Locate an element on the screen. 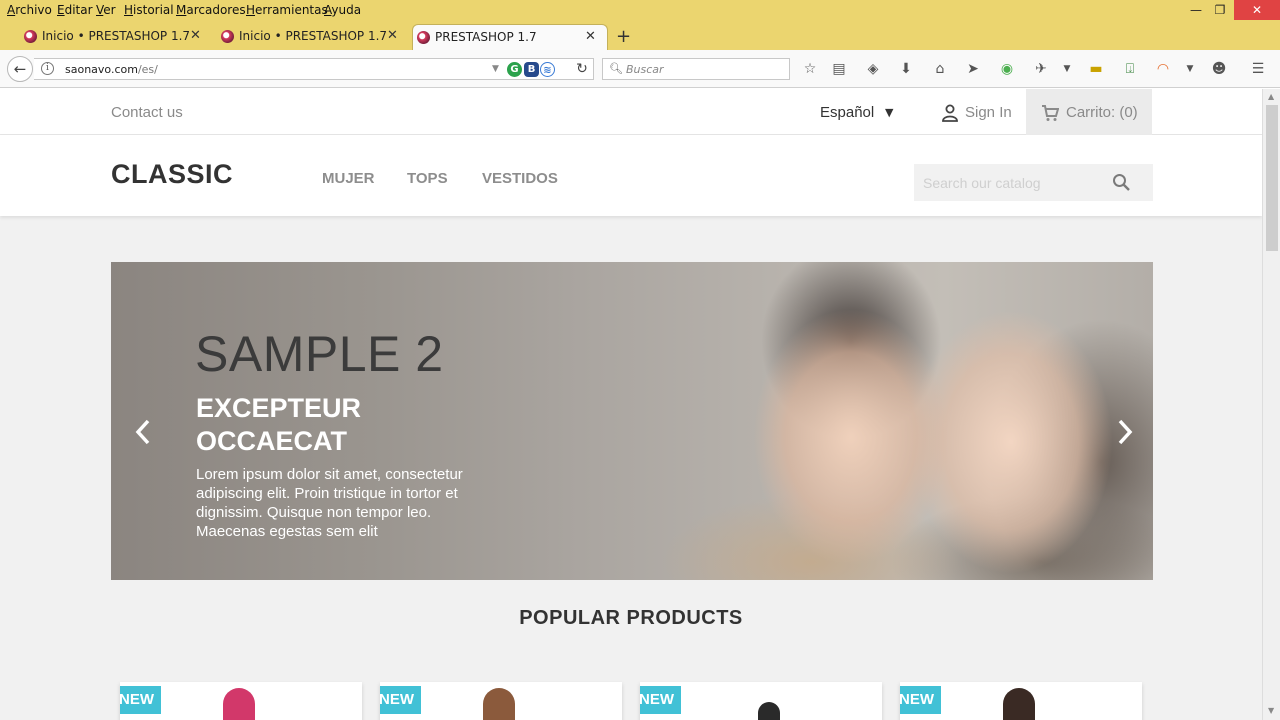 The image size is (1280, 720). menu-historial: Historial is located at coordinates (149, 10).